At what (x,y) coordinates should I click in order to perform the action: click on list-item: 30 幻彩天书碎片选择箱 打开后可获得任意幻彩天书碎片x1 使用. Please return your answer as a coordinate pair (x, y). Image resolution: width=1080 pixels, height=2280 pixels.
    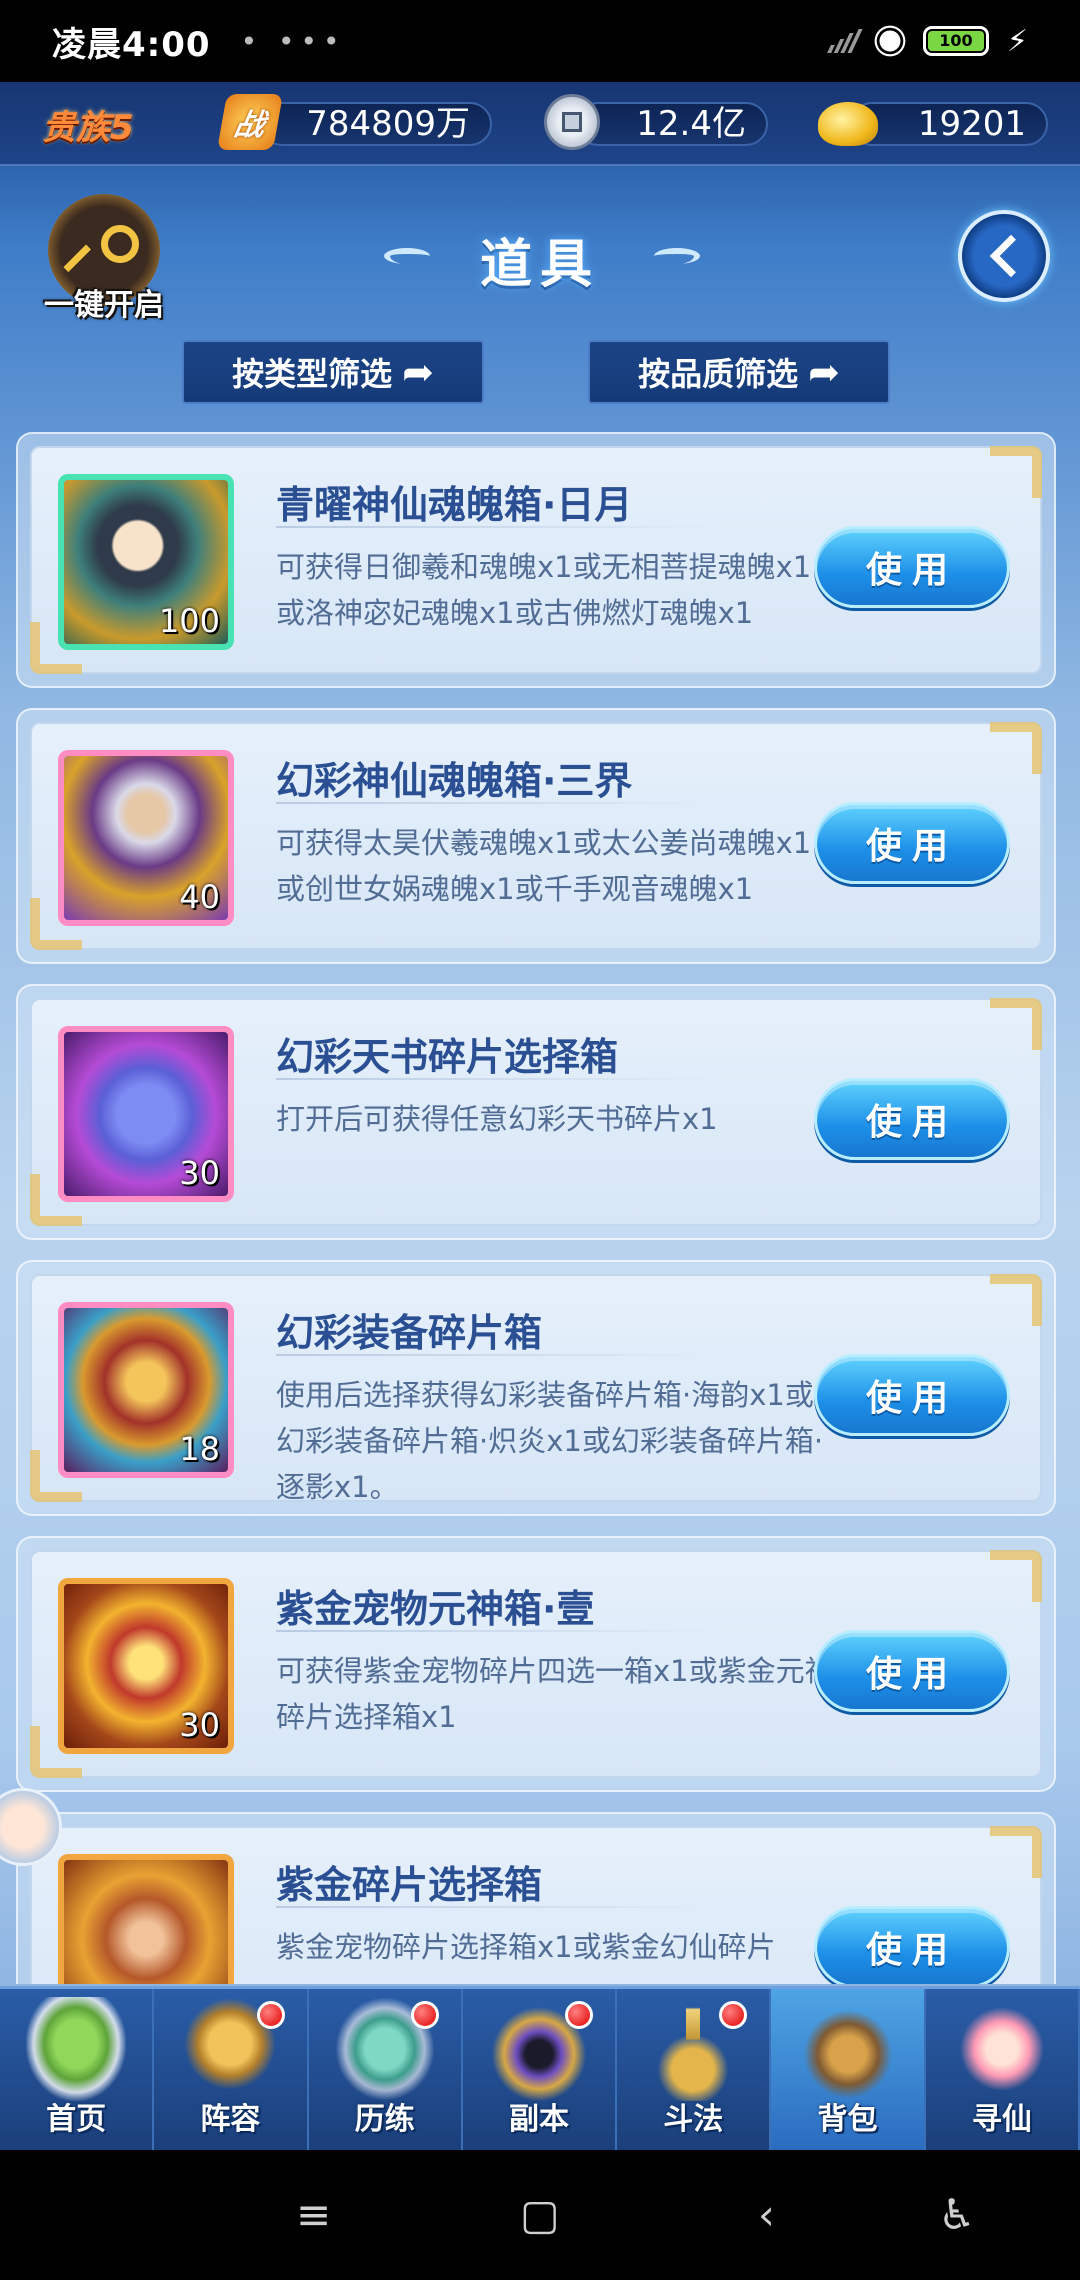
    Looking at the image, I should click on (536, 1112).